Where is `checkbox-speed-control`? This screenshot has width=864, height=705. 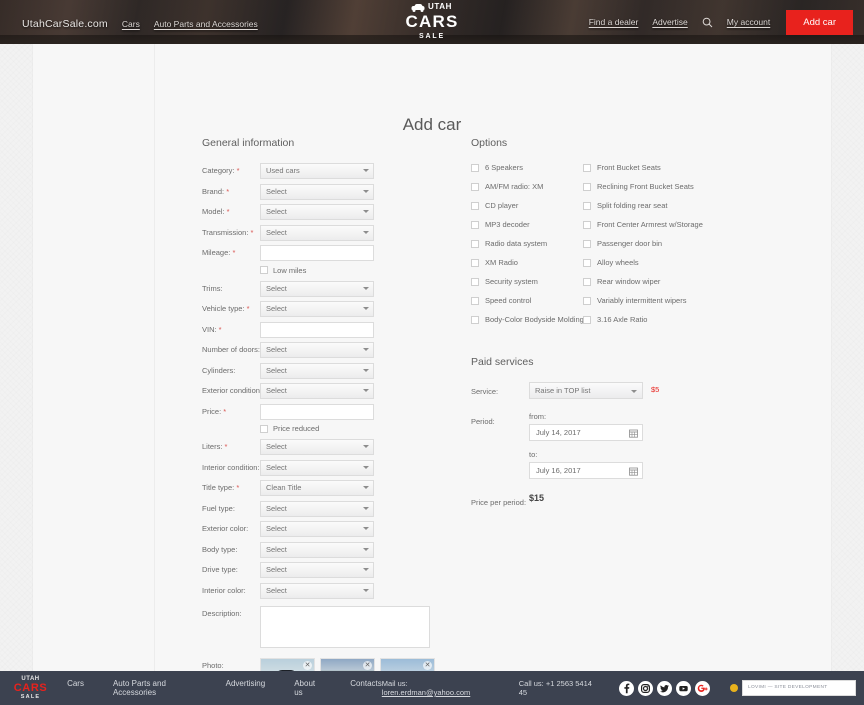 checkbox-speed-control is located at coordinates (475, 300).